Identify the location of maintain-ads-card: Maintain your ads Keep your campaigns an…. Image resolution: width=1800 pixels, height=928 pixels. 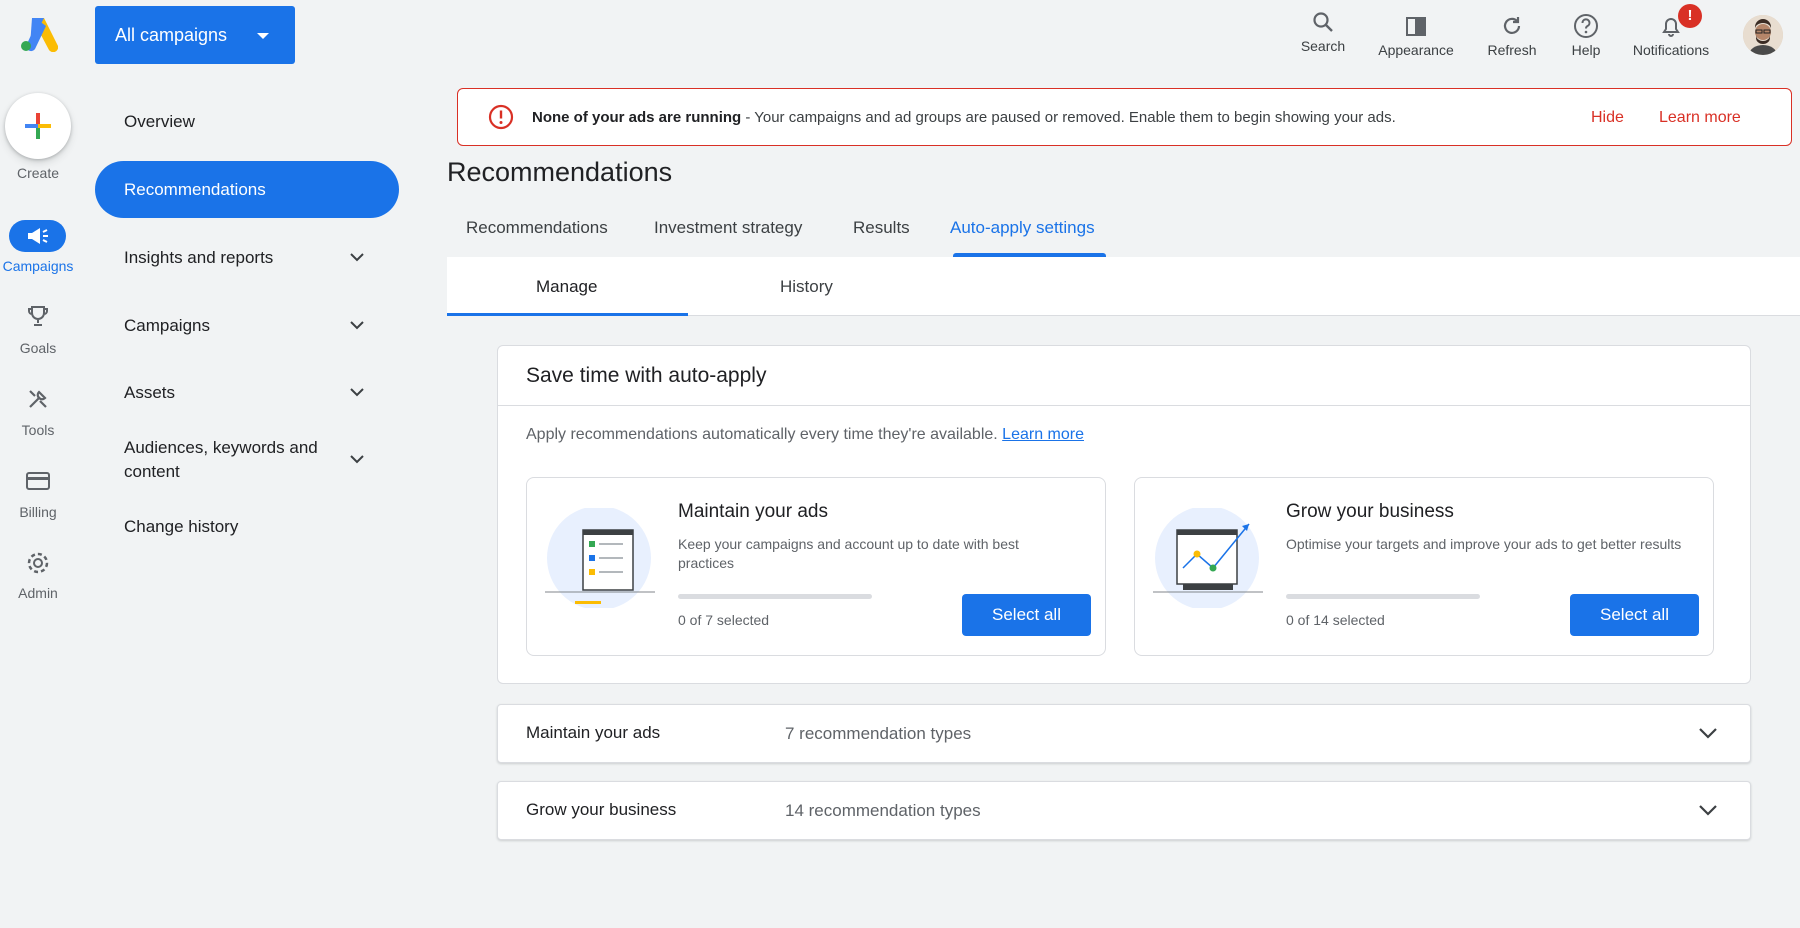
(816, 566).